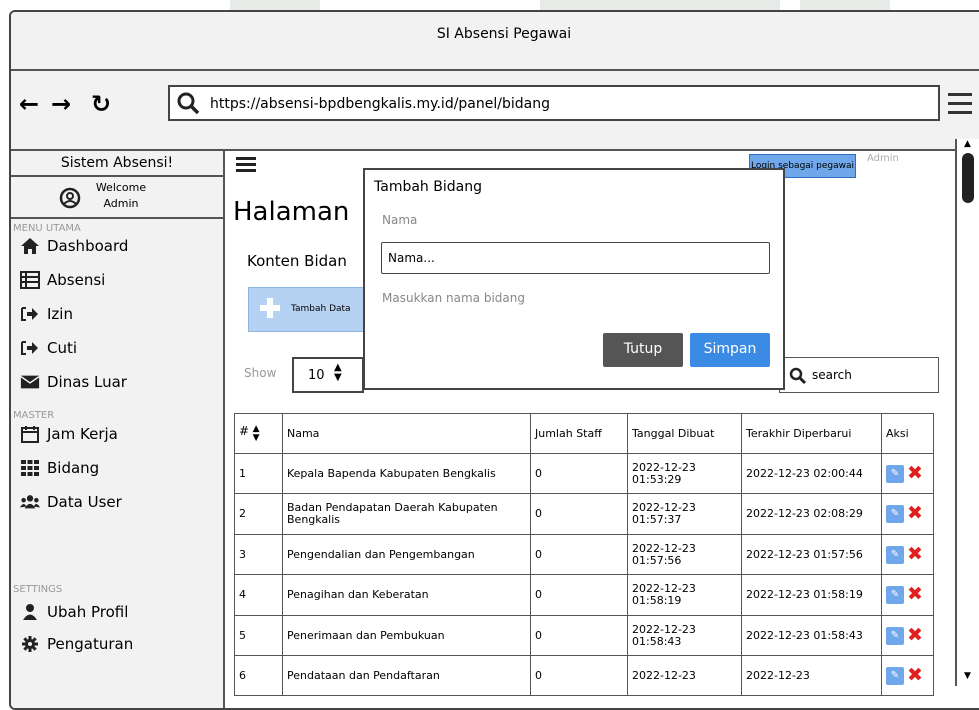  Describe the element at coordinates (76, 644) in the screenshot. I see `sidebar-item-pengaturan: Pengaturan` at that location.